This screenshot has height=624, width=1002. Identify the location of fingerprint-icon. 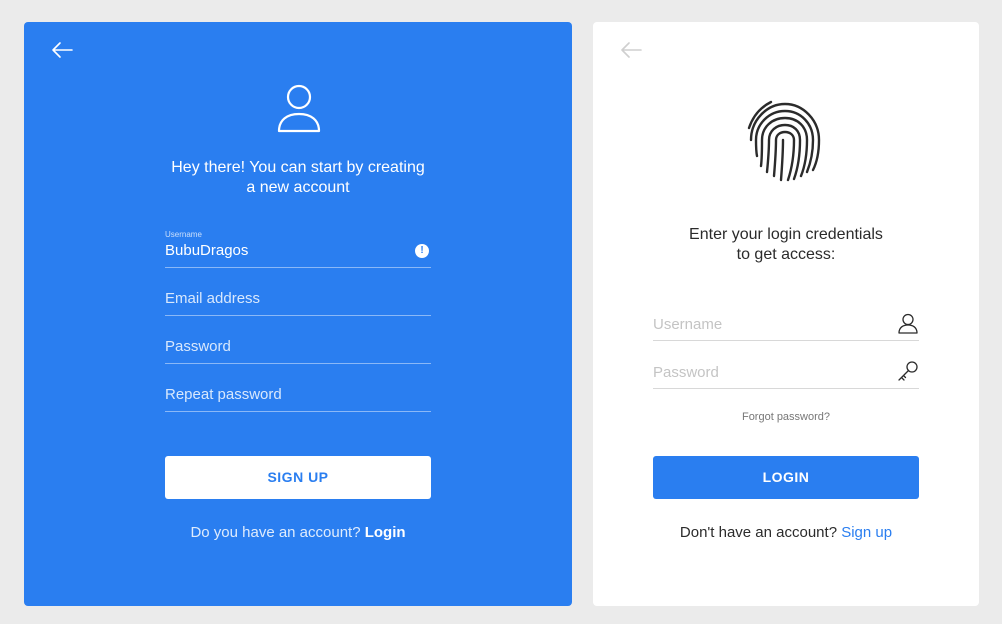
(784, 141).